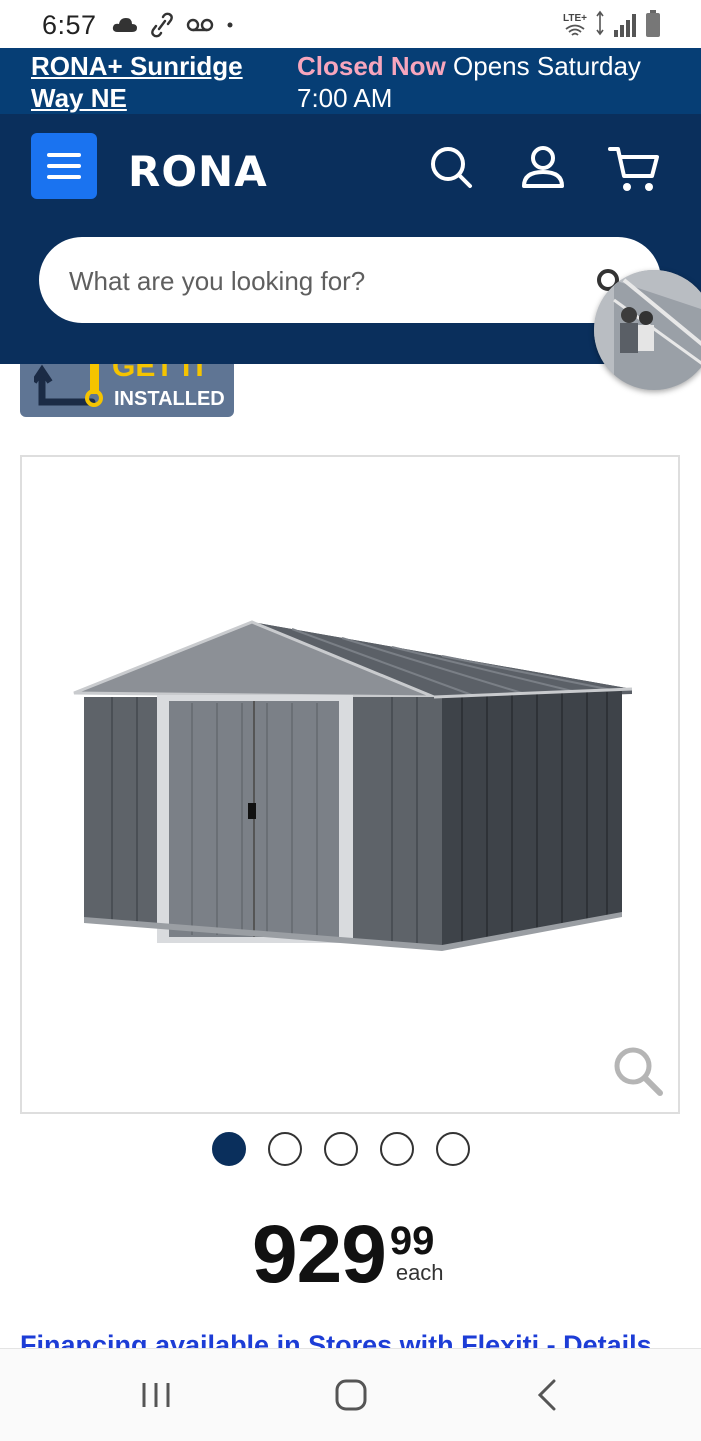  Describe the element at coordinates (64, 166) in the screenshot. I see `menu-button` at that location.